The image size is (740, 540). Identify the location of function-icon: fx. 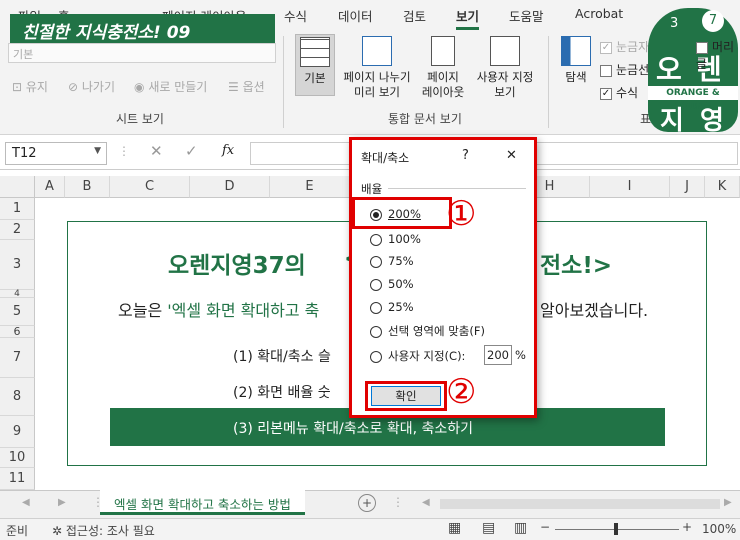
(228, 150).